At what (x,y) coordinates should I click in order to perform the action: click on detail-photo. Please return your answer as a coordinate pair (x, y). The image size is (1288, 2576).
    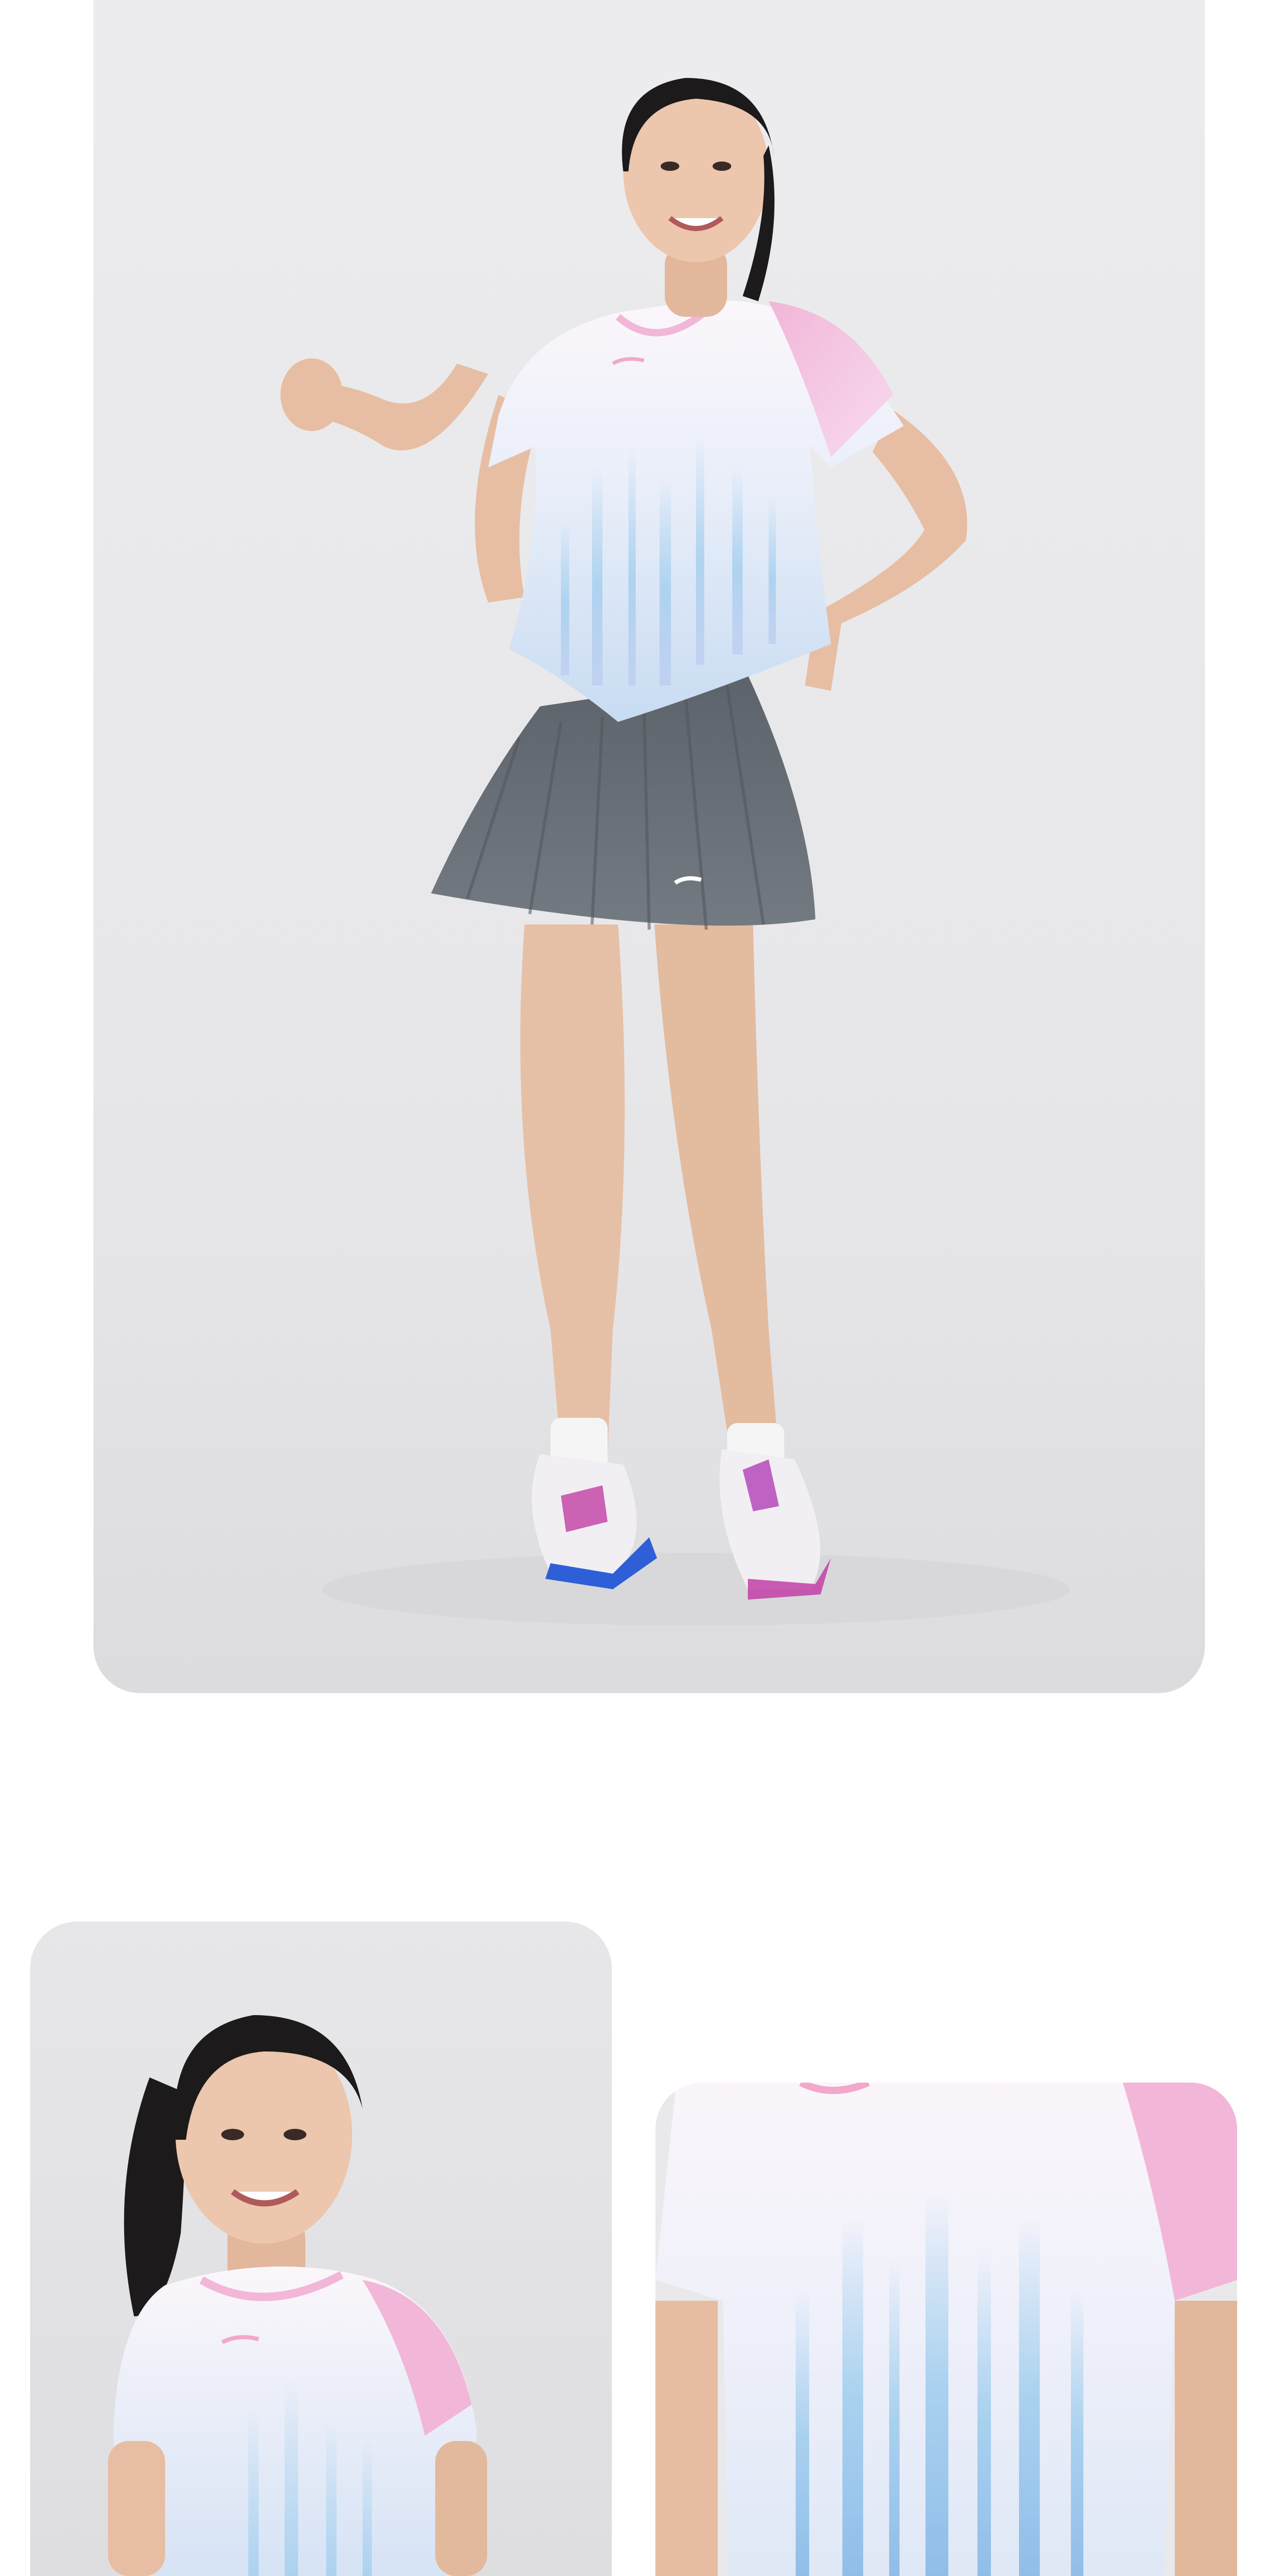
    Looking at the image, I should click on (946, 2330).